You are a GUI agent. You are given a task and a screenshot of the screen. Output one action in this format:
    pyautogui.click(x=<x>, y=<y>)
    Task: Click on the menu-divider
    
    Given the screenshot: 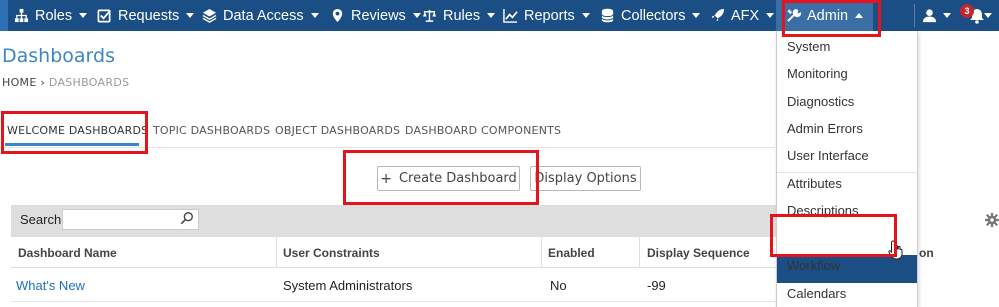 What is the action you would take?
    pyautogui.click(x=847, y=172)
    